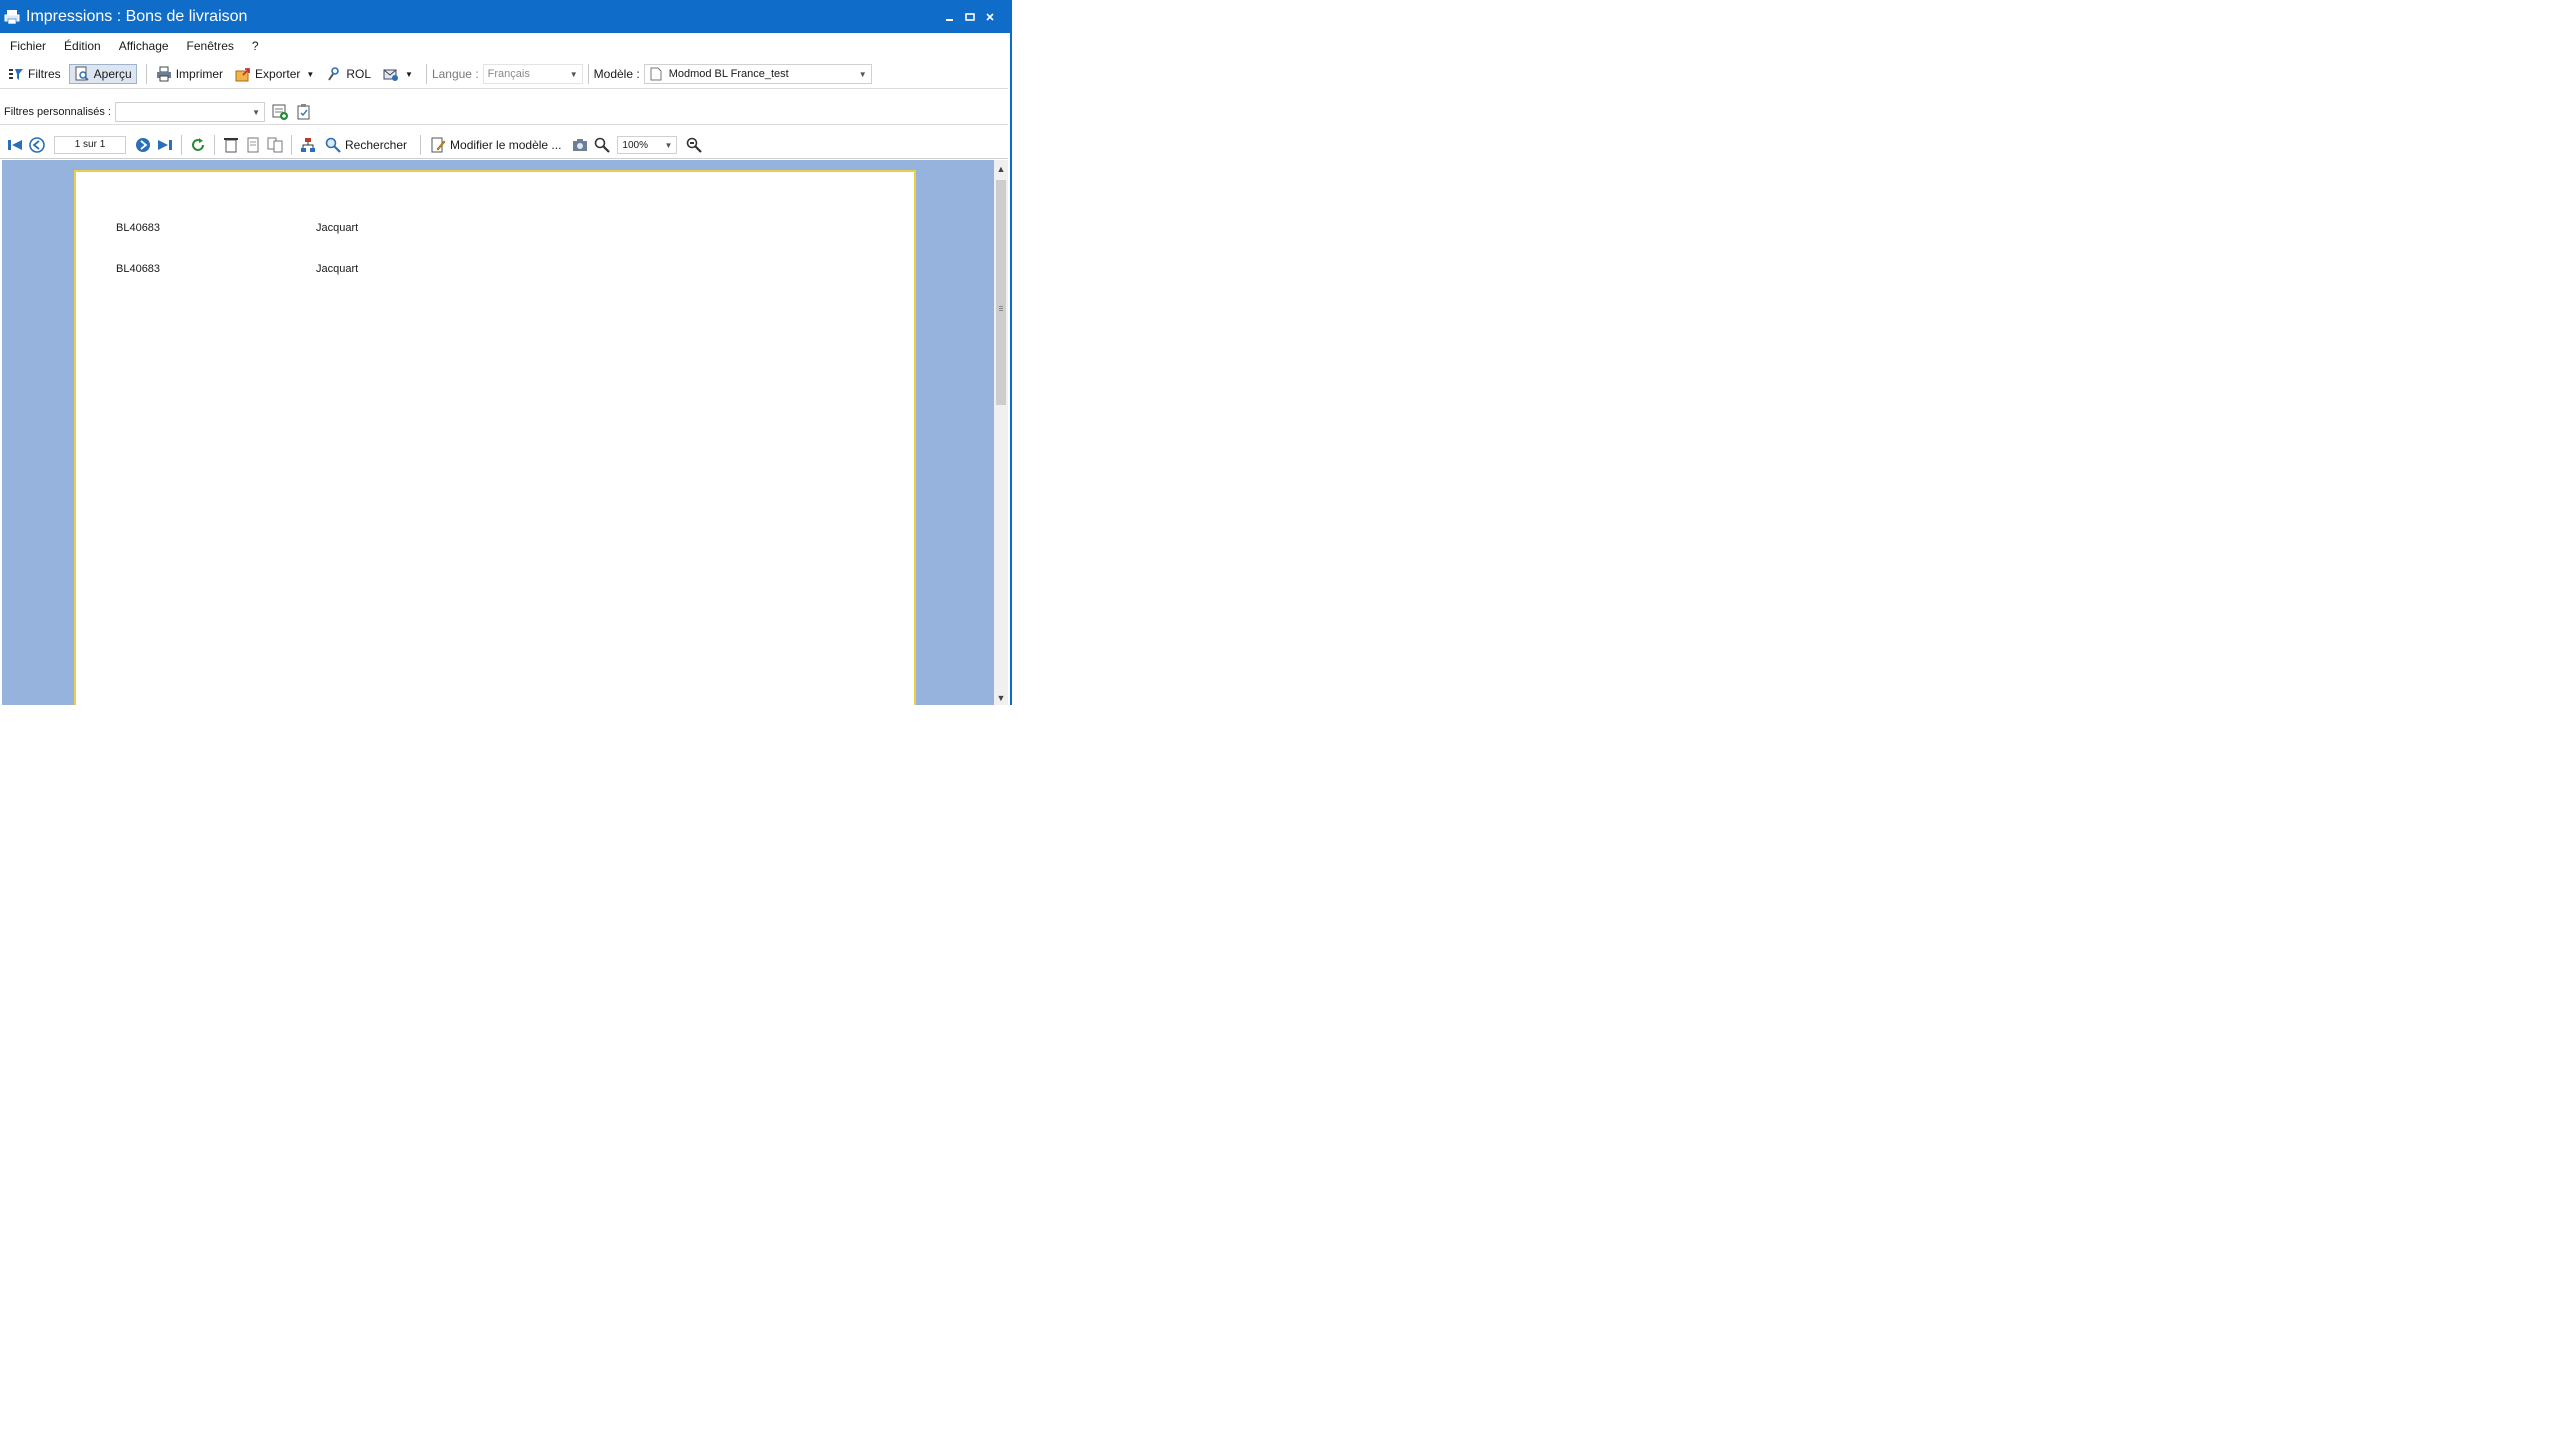 The height and width of the screenshot is (1440, 2560). Describe the element at coordinates (438, 145) in the screenshot. I see `edit-template-icon` at that location.